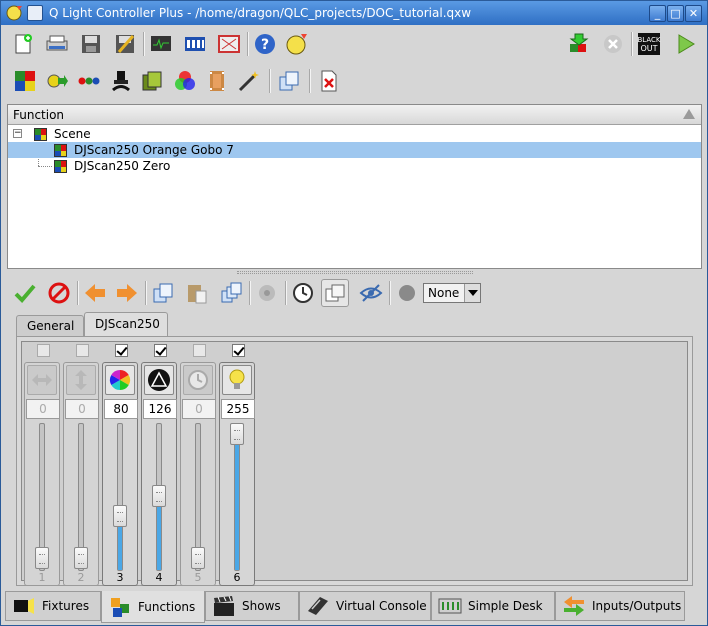  I want to click on collapse-icon: −, so click(17, 133).